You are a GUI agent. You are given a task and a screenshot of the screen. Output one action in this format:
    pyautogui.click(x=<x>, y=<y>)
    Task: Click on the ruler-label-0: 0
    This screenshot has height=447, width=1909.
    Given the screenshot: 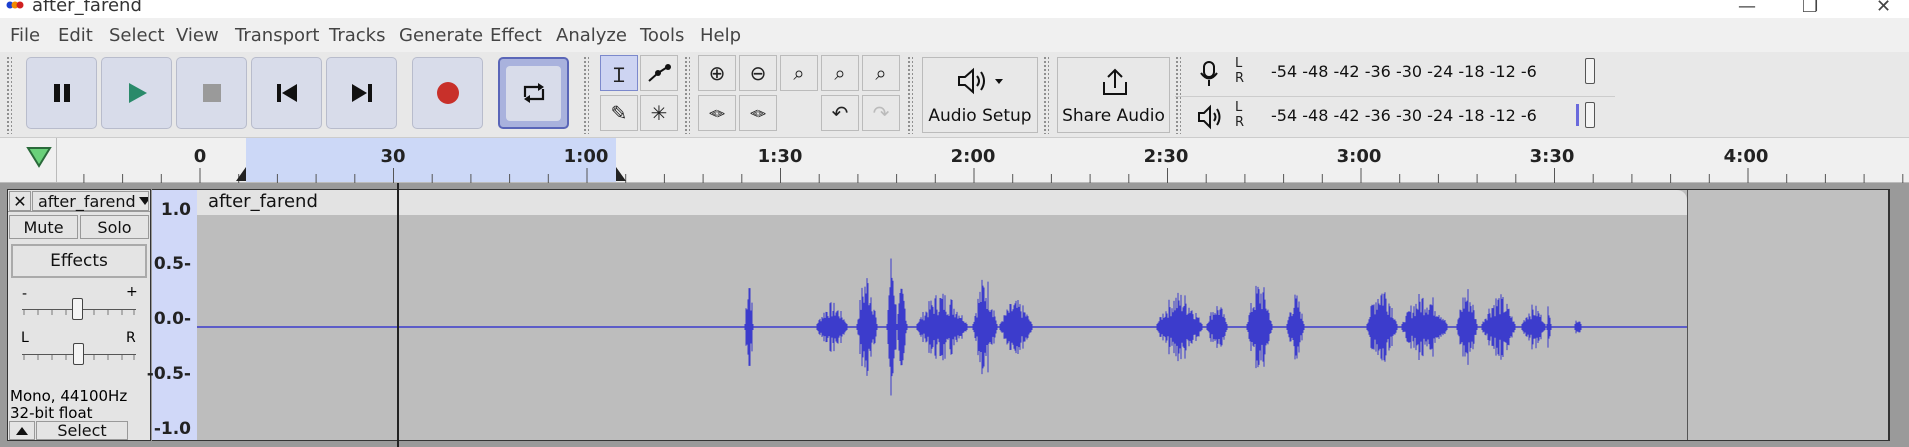 What is the action you would take?
    pyautogui.click(x=200, y=156)
    